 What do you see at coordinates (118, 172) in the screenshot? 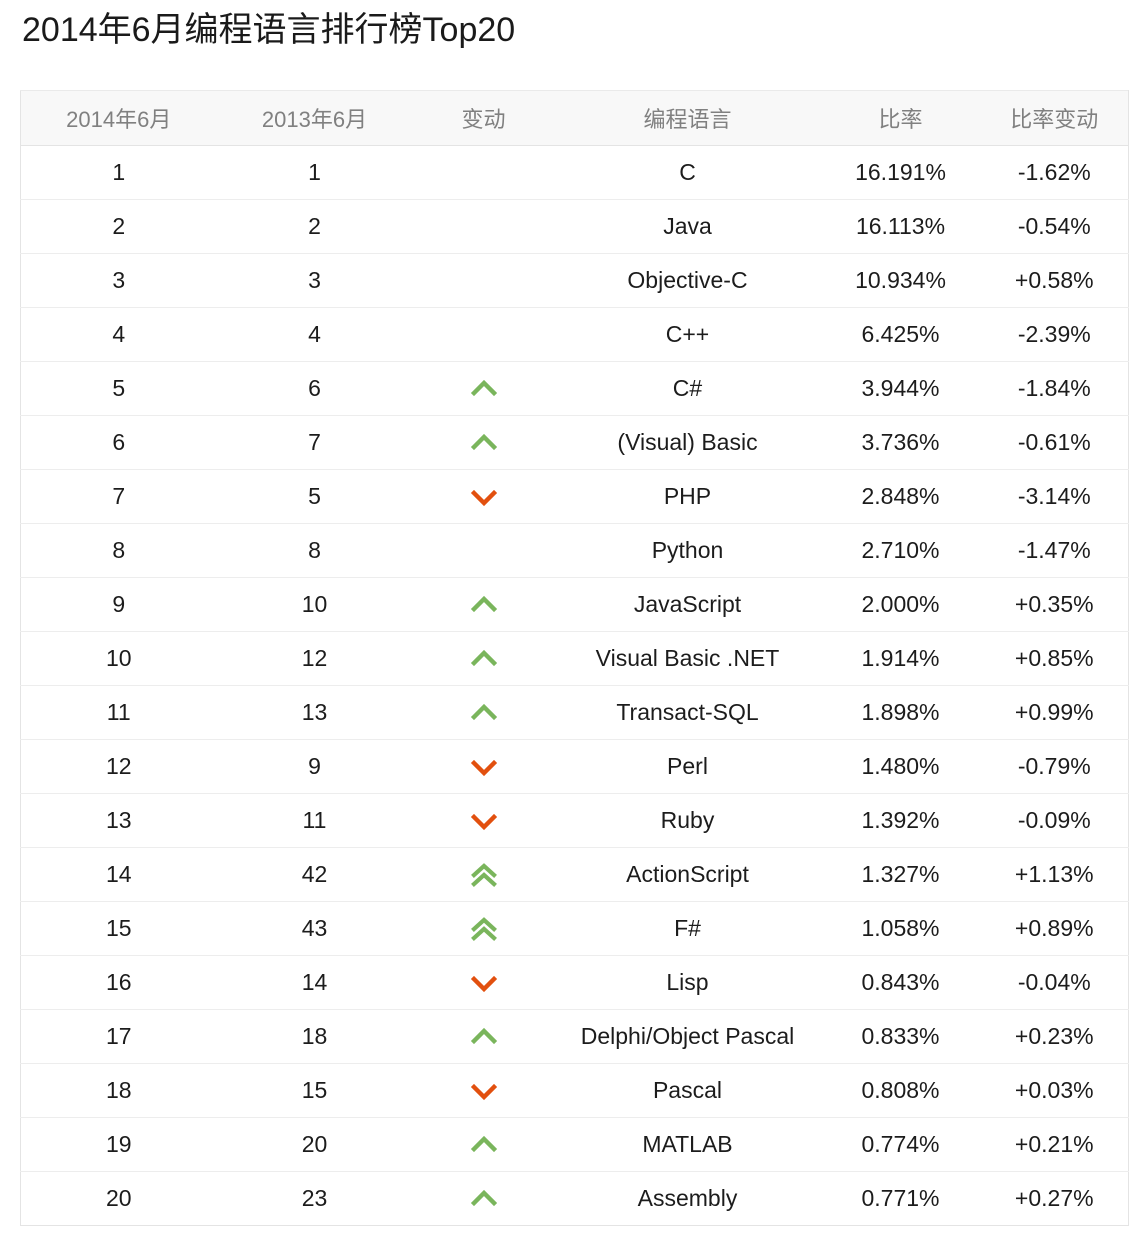
I see `cell-rank-2014: 1` at bounding box center [118, 172].